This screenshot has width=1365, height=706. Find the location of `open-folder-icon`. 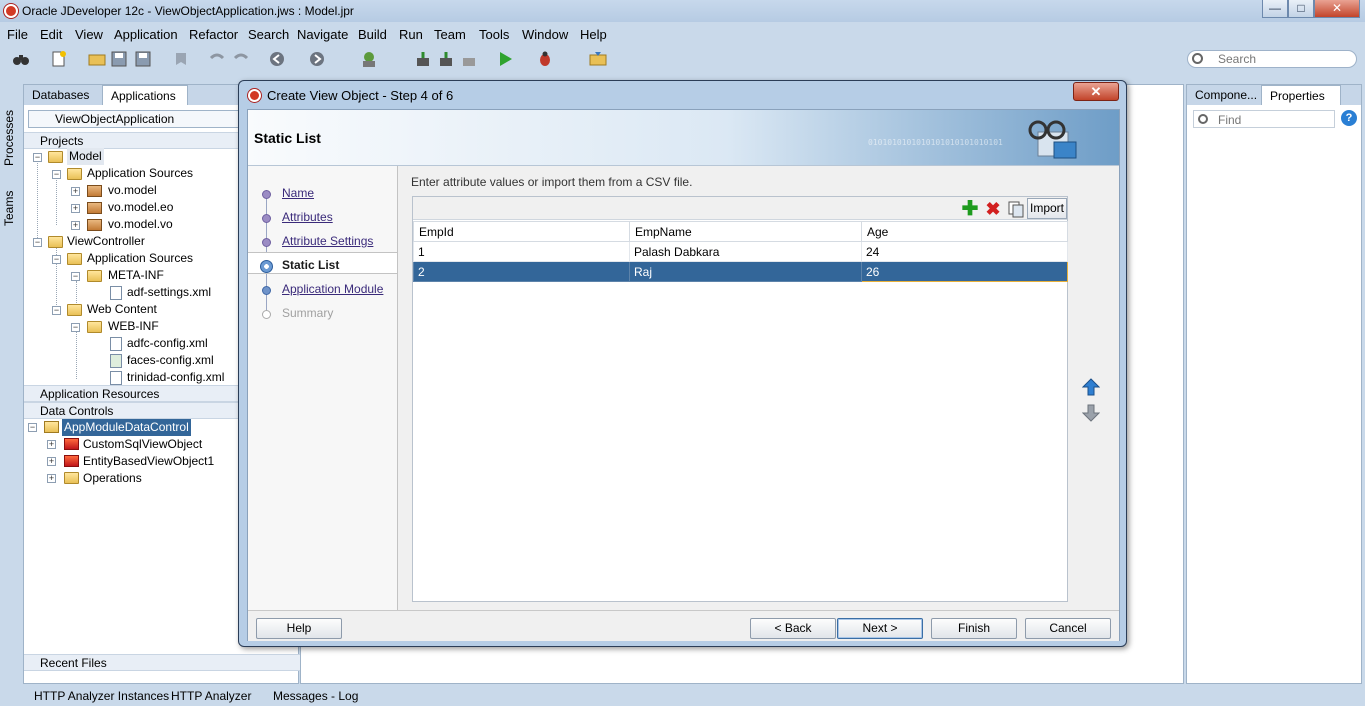

open-folder-icon is located at coordinates (97, 59).